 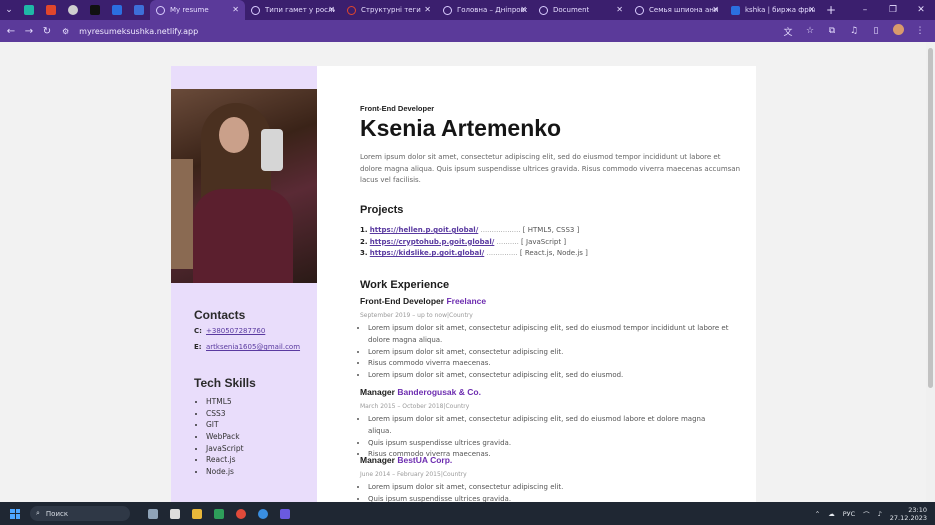 What do you see at coordinates (138, 31) in the screenshot?
I see `address-bar-url: myresumeksushka.netlify.app` at bounding box center [138, 31].